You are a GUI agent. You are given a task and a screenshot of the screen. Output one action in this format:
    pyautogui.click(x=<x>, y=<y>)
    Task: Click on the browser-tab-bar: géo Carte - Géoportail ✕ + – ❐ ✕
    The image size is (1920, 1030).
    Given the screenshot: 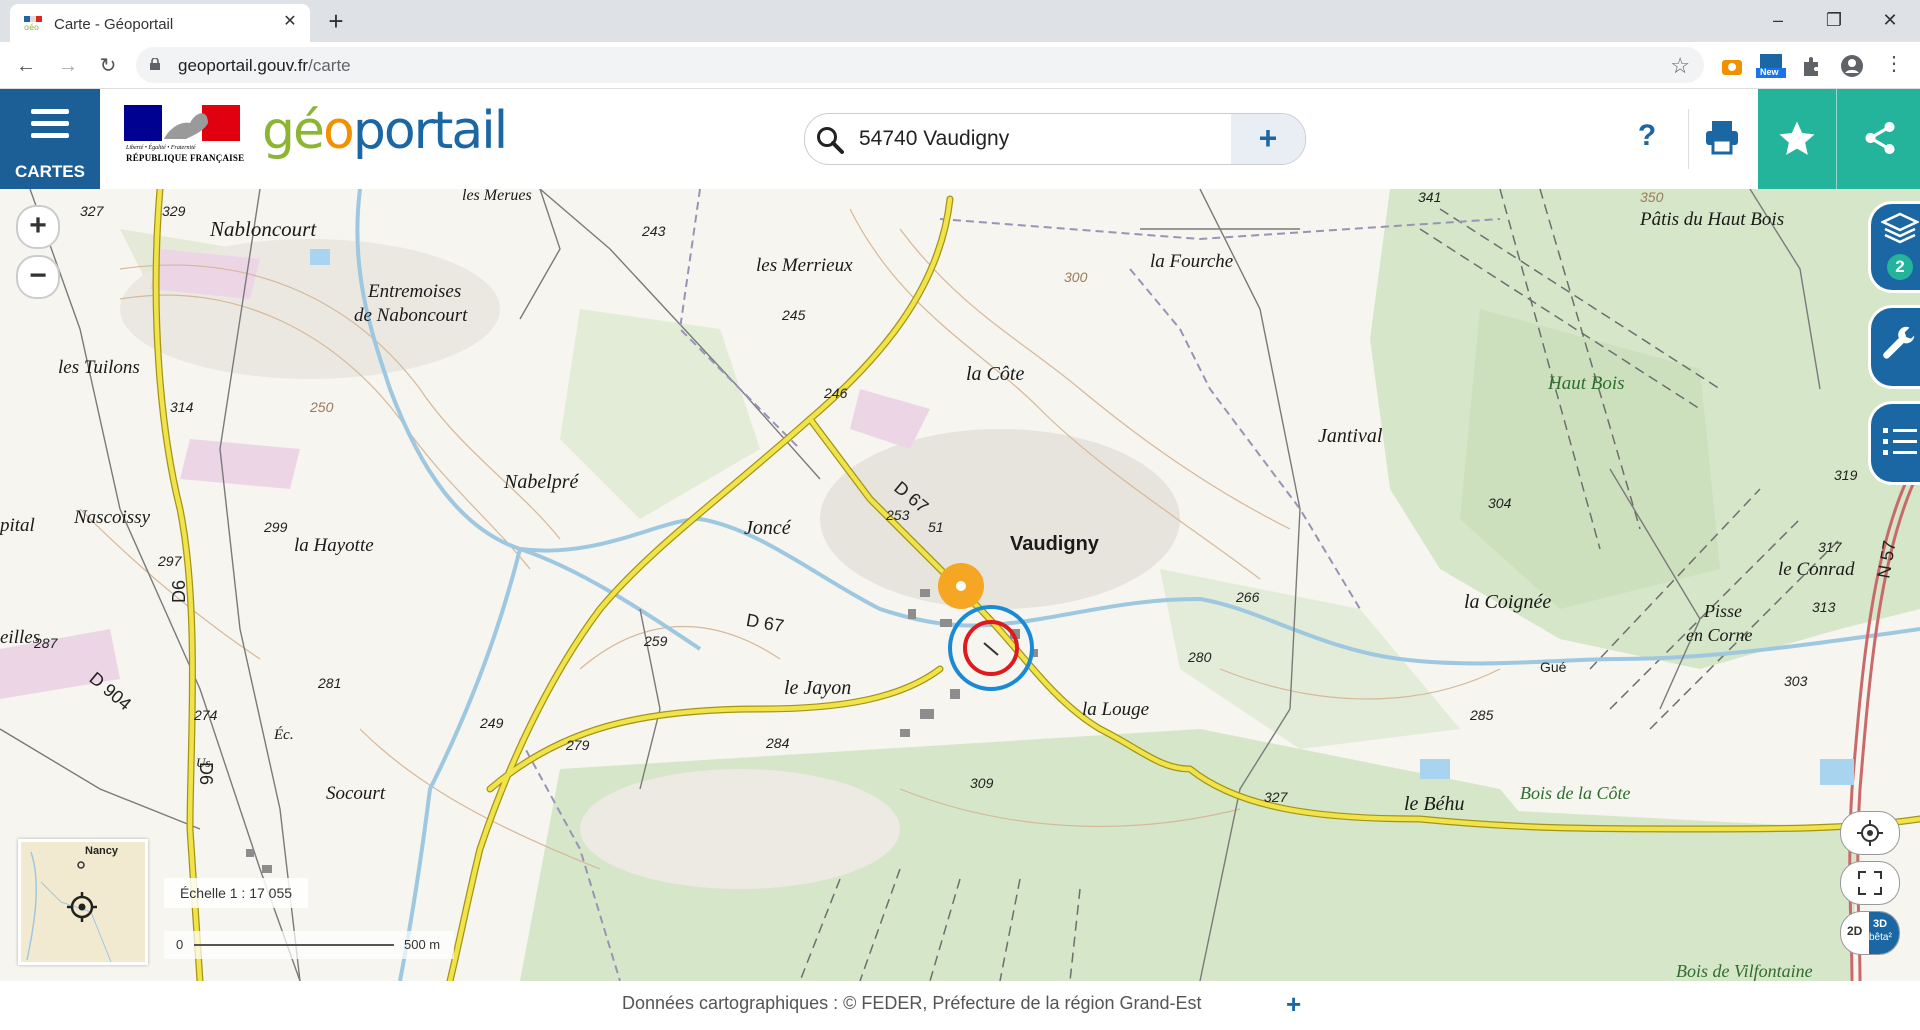 What is the action you would take?
    pyautogui.click(x=960, y=21)
    